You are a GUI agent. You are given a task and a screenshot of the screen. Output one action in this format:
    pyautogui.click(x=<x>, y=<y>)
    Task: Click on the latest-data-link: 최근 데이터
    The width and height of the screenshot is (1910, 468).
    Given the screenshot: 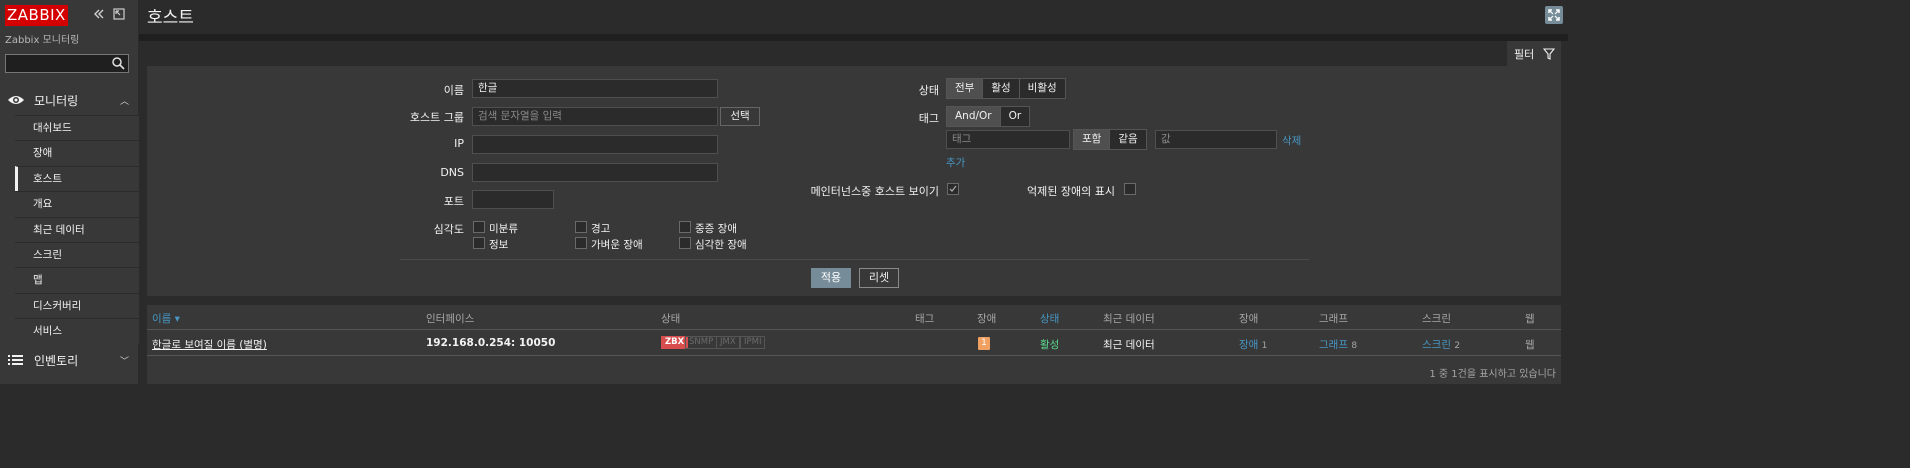 What is the action you would take?
    pyautogui.click(x=1129, y=344)
    